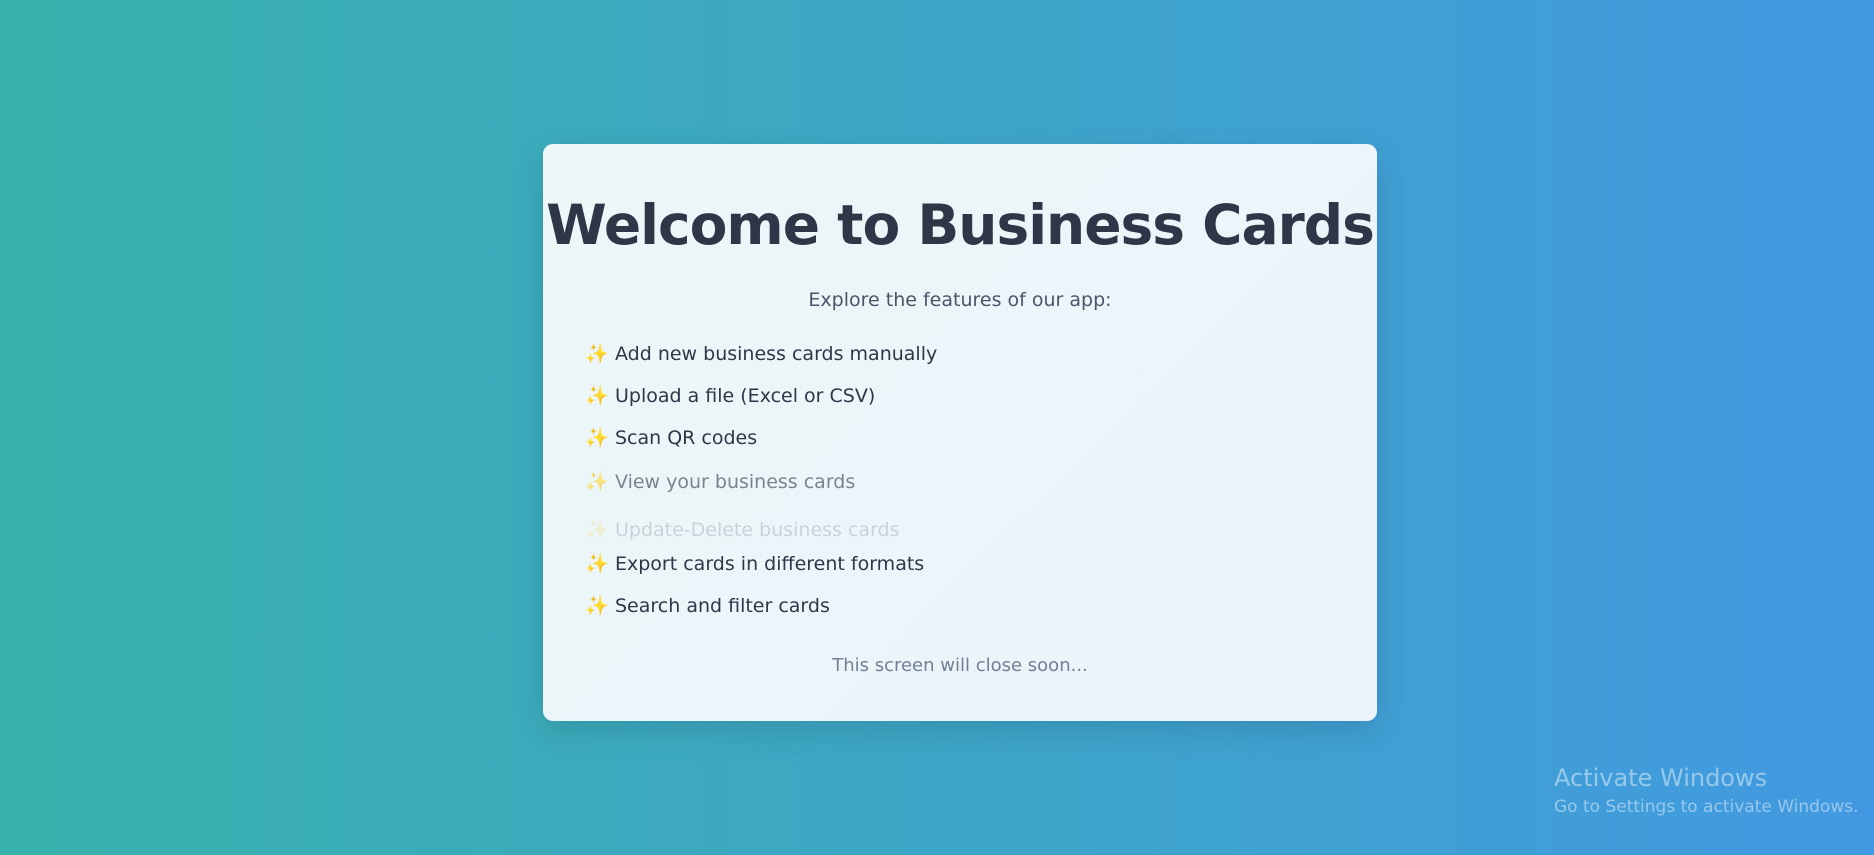 This screenshot has width=1874, height=855. I want to click on feature-label: Search and filter cards, so click(722, 605).